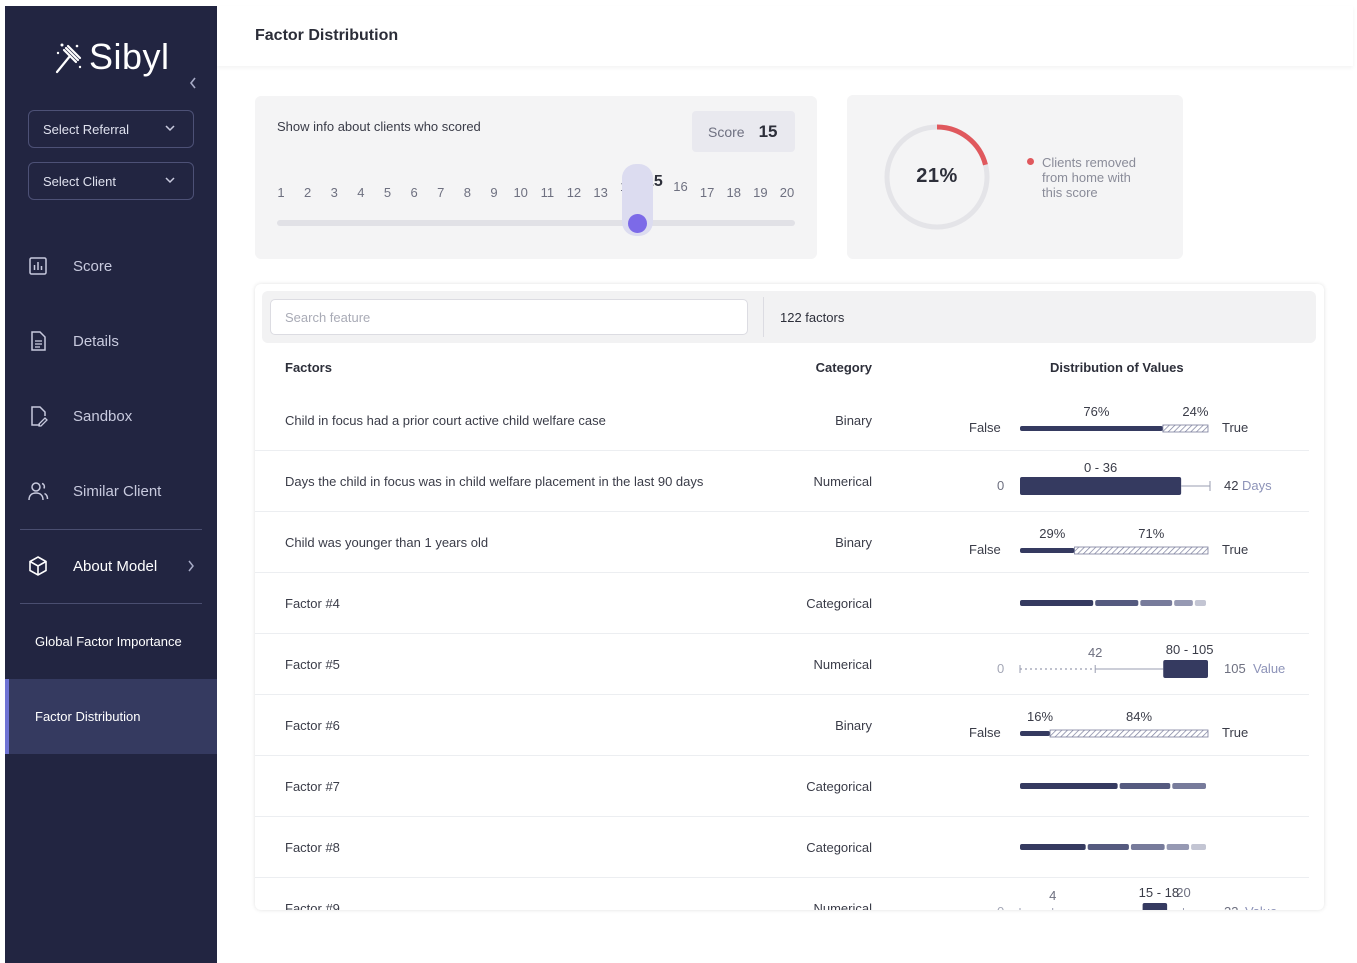  I want to click on chevron-left-icon, so click(192, 83).